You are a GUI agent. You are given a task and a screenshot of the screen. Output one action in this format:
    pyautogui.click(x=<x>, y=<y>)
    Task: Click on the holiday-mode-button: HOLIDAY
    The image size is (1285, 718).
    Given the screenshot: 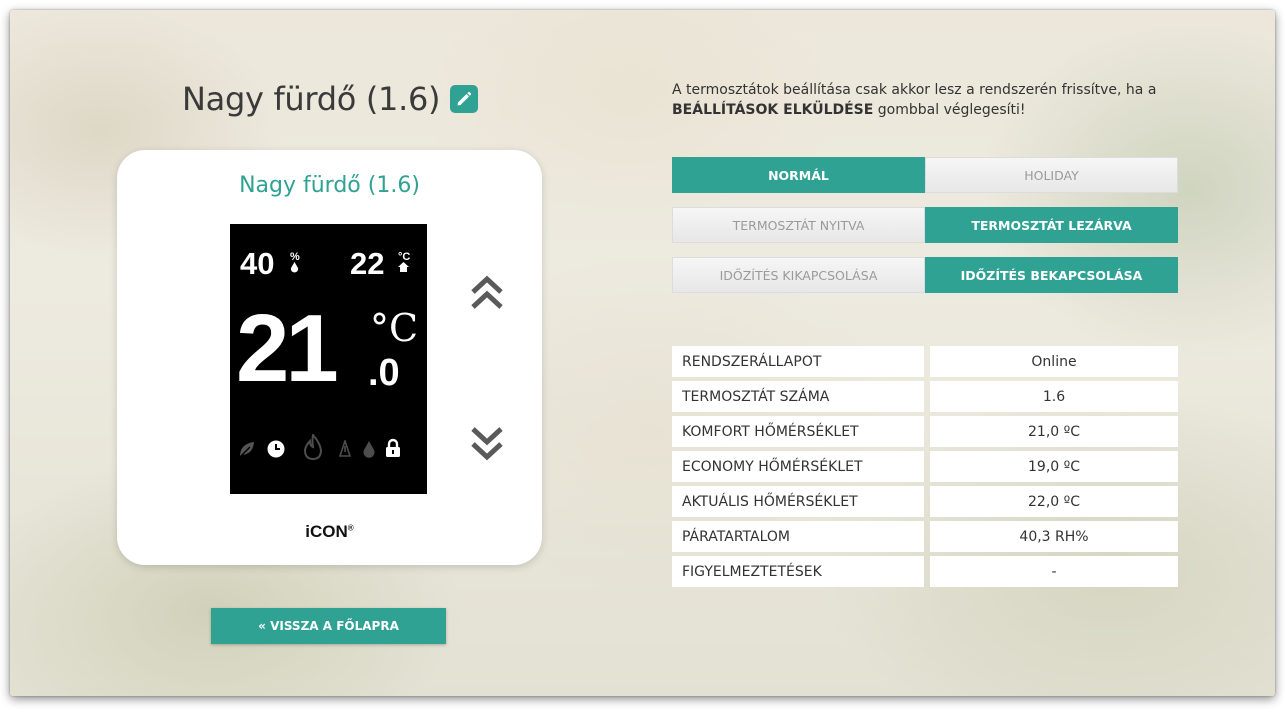 What is the action you would take?
    pyautogui.click(x=1051, y=175)
    